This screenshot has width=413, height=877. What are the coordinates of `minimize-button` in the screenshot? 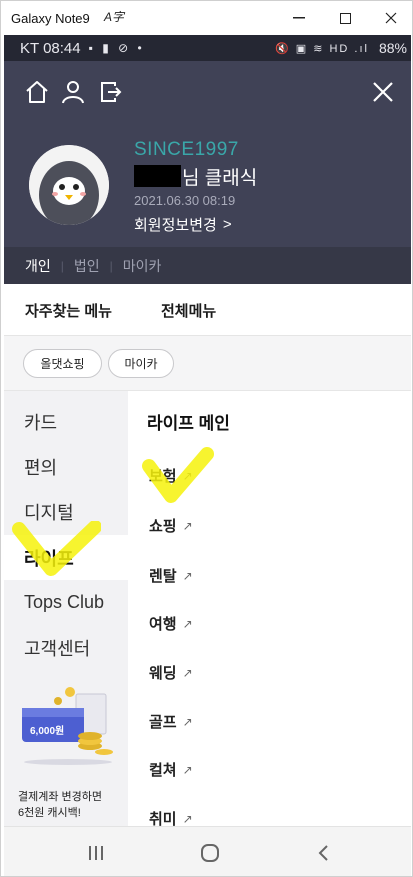 It's located at (299, 18).